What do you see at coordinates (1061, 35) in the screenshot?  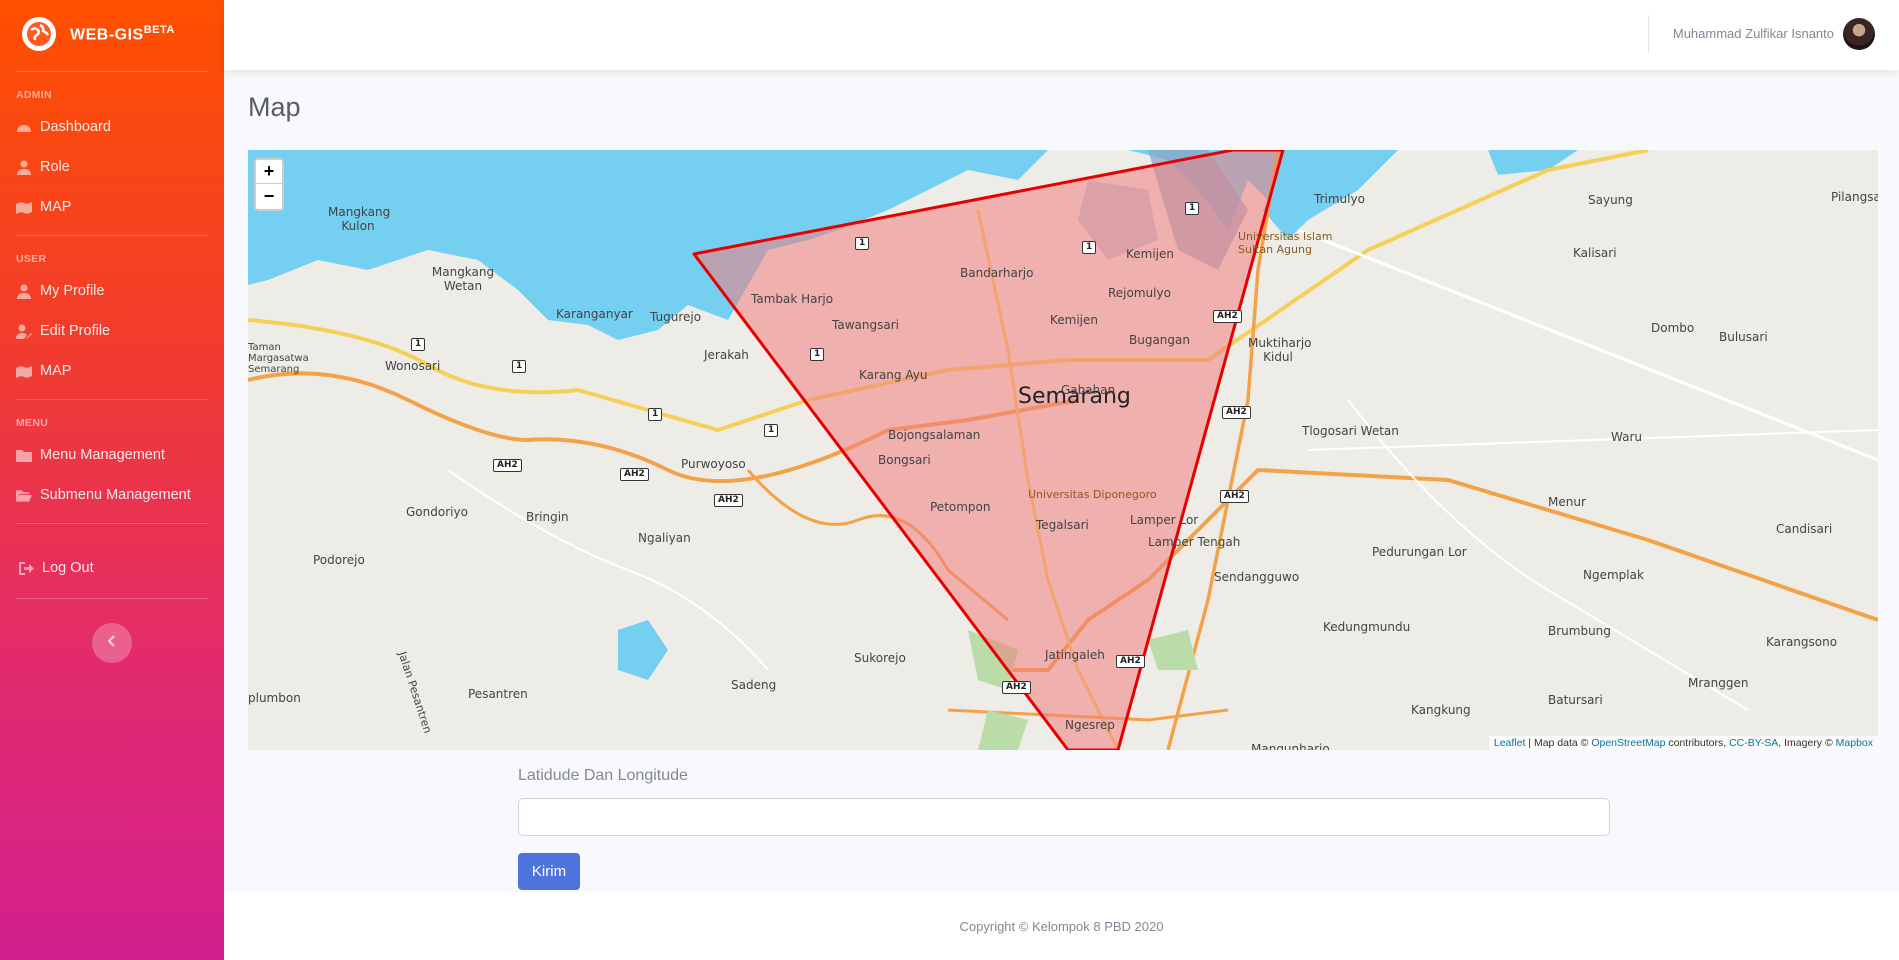 I see `topbar: Muhammad Zulfikar Isnanto` at bounding box center [1061, 35].